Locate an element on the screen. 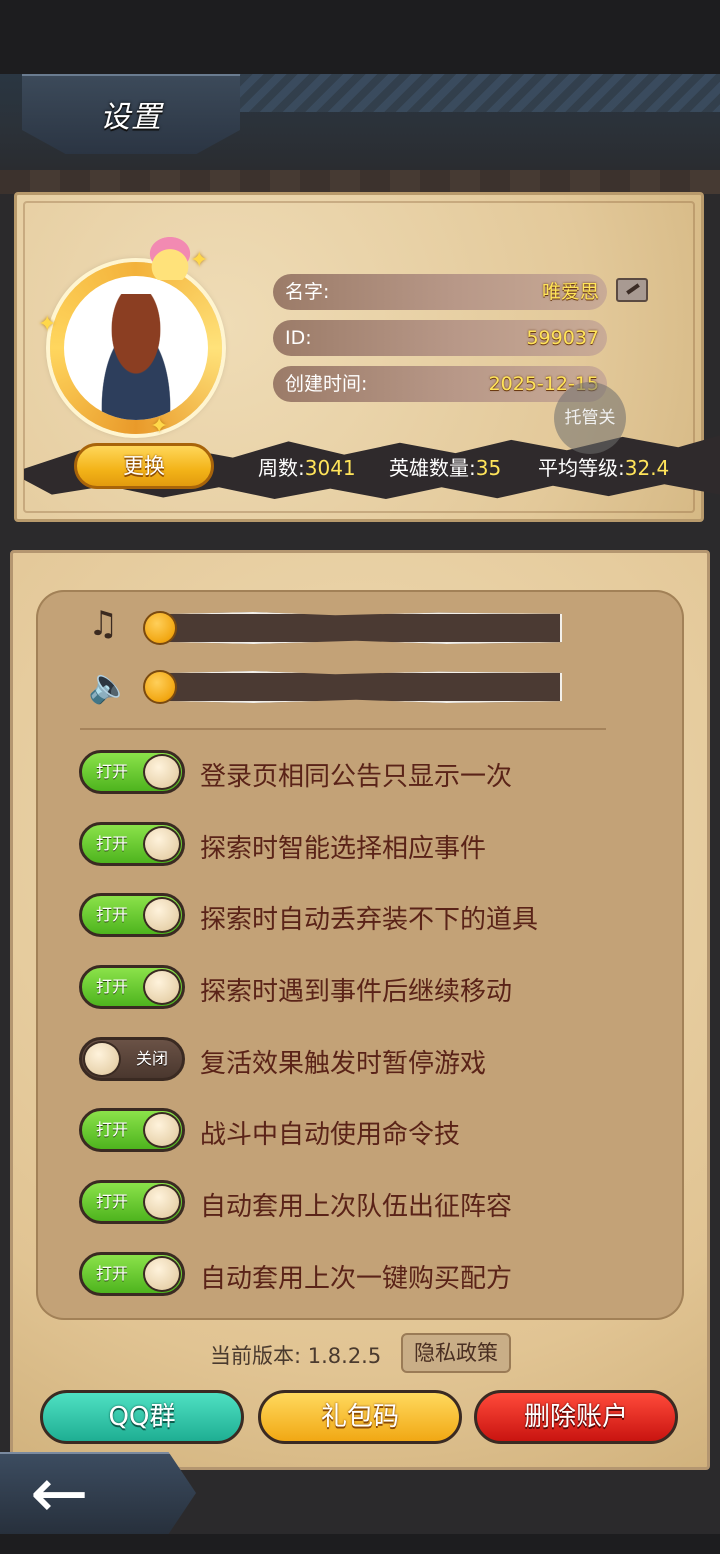 This screenshot has width=720, height=1554. toggle-state: 关闭 is located at coordinates (151, 1058).